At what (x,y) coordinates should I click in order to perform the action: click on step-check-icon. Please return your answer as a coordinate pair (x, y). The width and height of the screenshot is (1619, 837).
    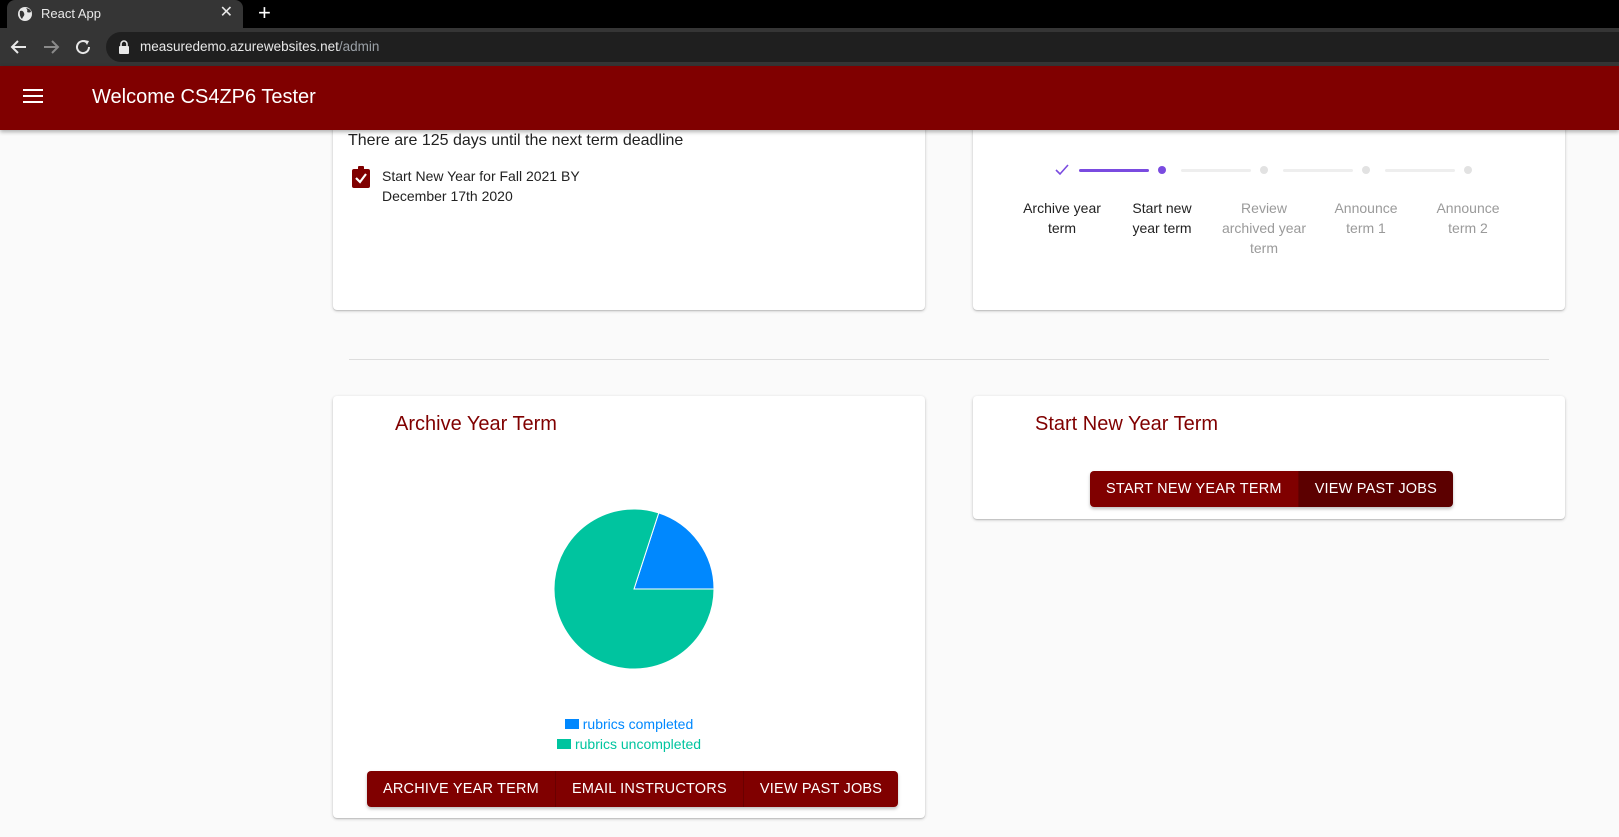
    Looking at the image, I should click on (1062, 170).